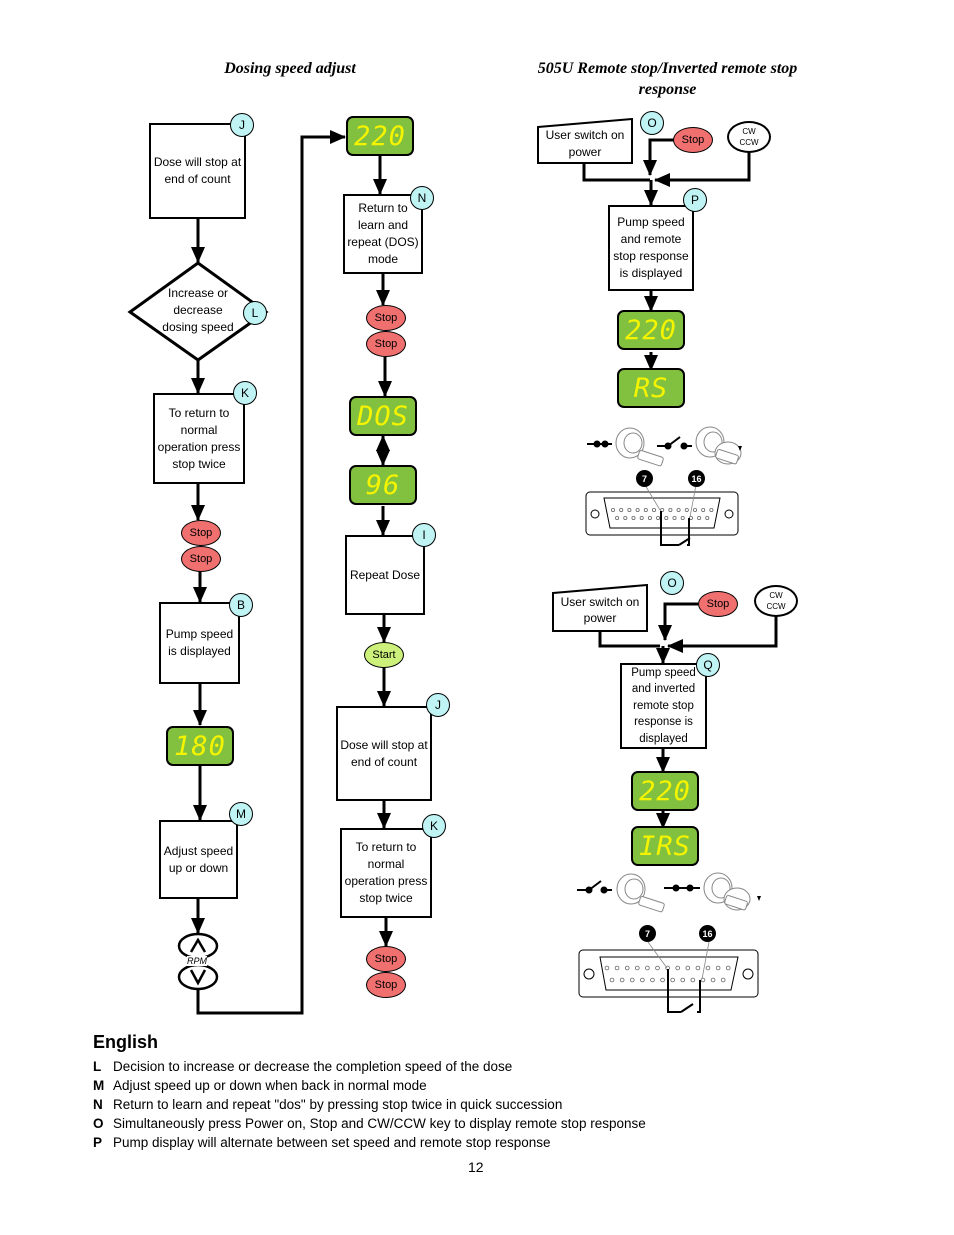 The height and width of the screenshot is (1235, 954). Describe the element at coordinates (422, 198) in the screenshot. I see `step-label-n: N` at that location.